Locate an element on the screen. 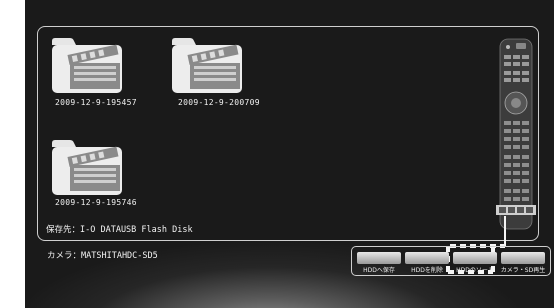  camera-name-label: カメラ：MATSHITAHDC-SD5 is located at coordinates (102, 256).